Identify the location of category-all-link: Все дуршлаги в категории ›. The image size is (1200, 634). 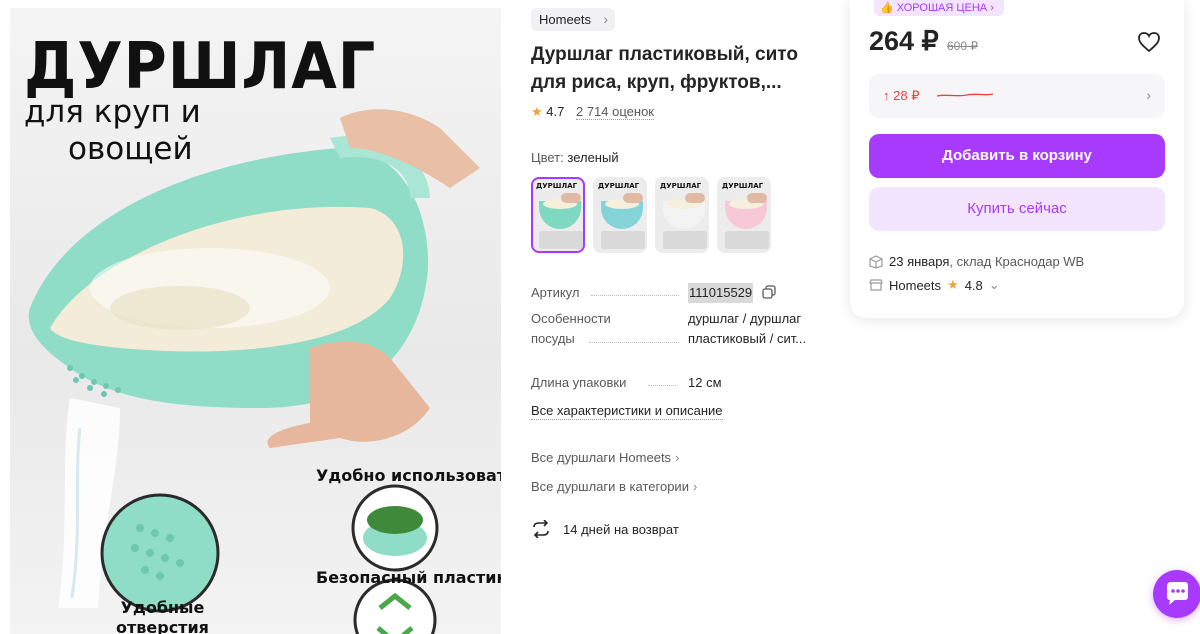
(614, 486).